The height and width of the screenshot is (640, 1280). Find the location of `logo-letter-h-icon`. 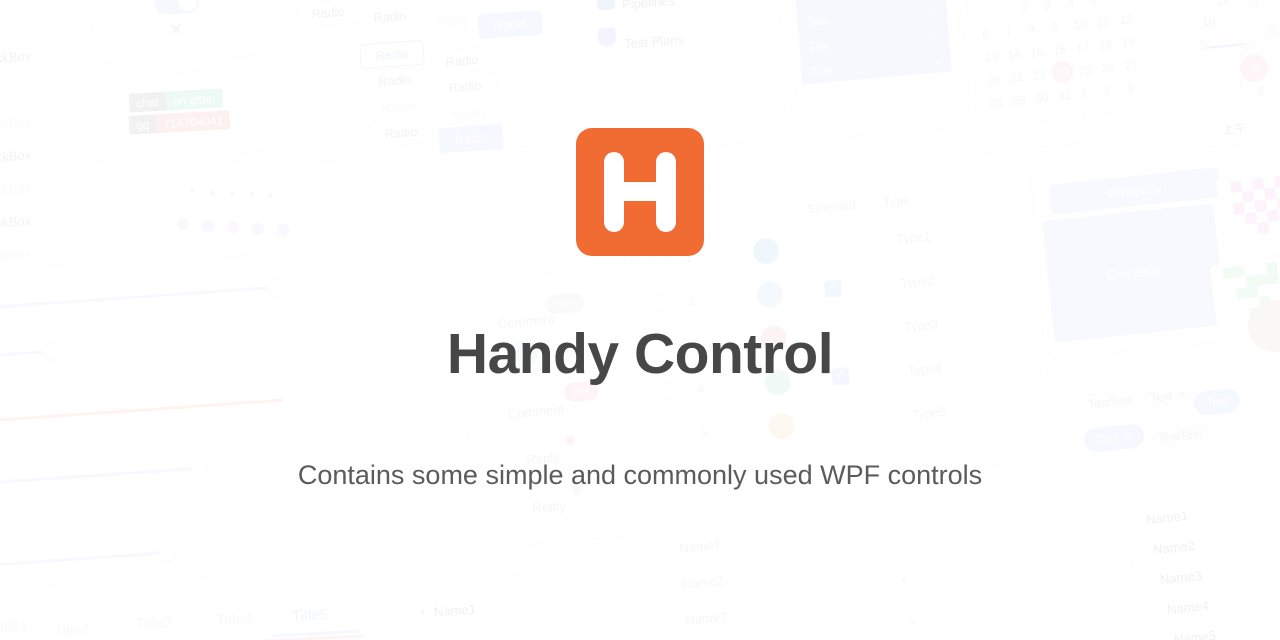

logo-letter-h-icon is located at coordinates (640, 192).